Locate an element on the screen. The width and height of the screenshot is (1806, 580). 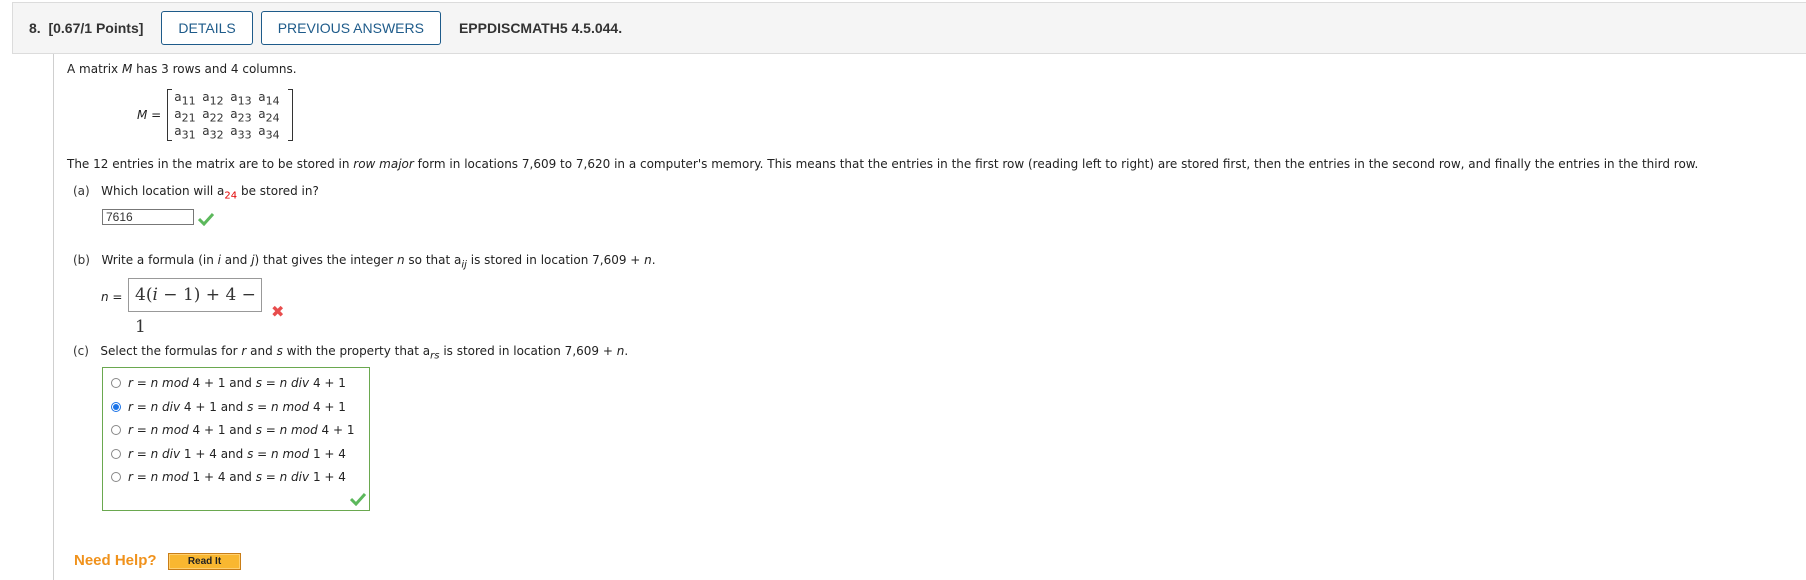
part-a-answer-input: 7616 is located at coordinates (148, 217).